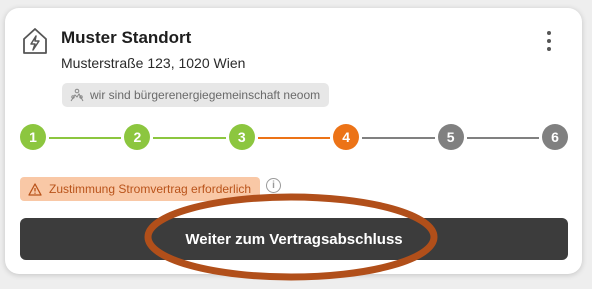  What do you see at coordinates (126, 37) in the screenshot?
I see `location-title: Muster Standort` at bounding box center [126, 37].